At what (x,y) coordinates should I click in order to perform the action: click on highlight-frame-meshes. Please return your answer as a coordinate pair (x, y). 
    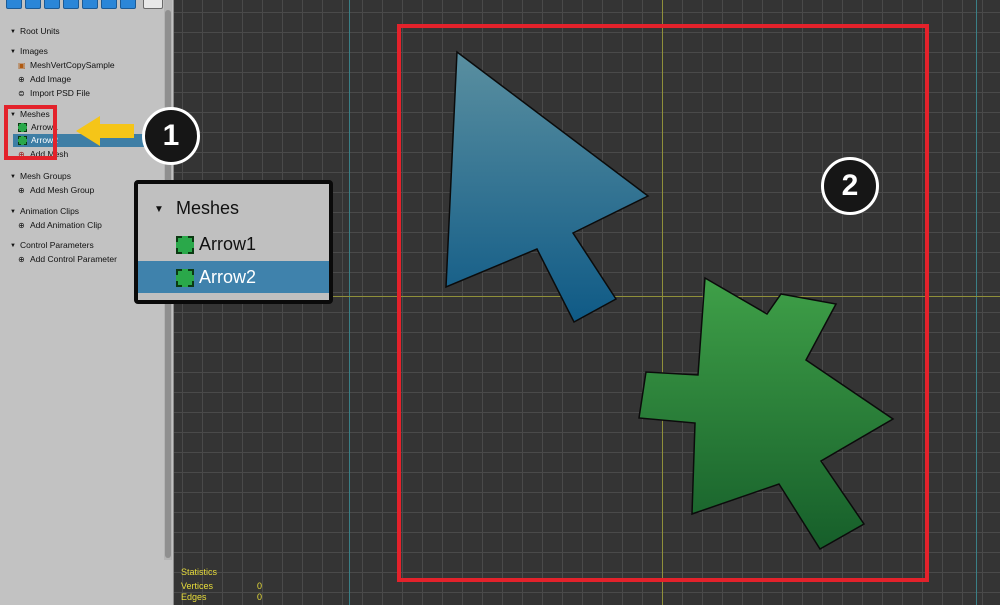
    Looking at the image, I should click on (30, 132).